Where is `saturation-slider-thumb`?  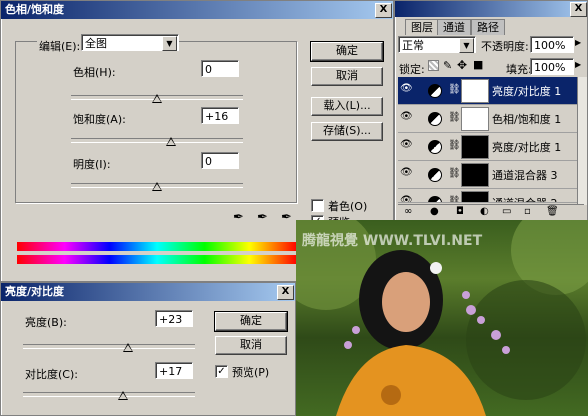
saturation-slider-thumb is located at coordinates (171, 141).